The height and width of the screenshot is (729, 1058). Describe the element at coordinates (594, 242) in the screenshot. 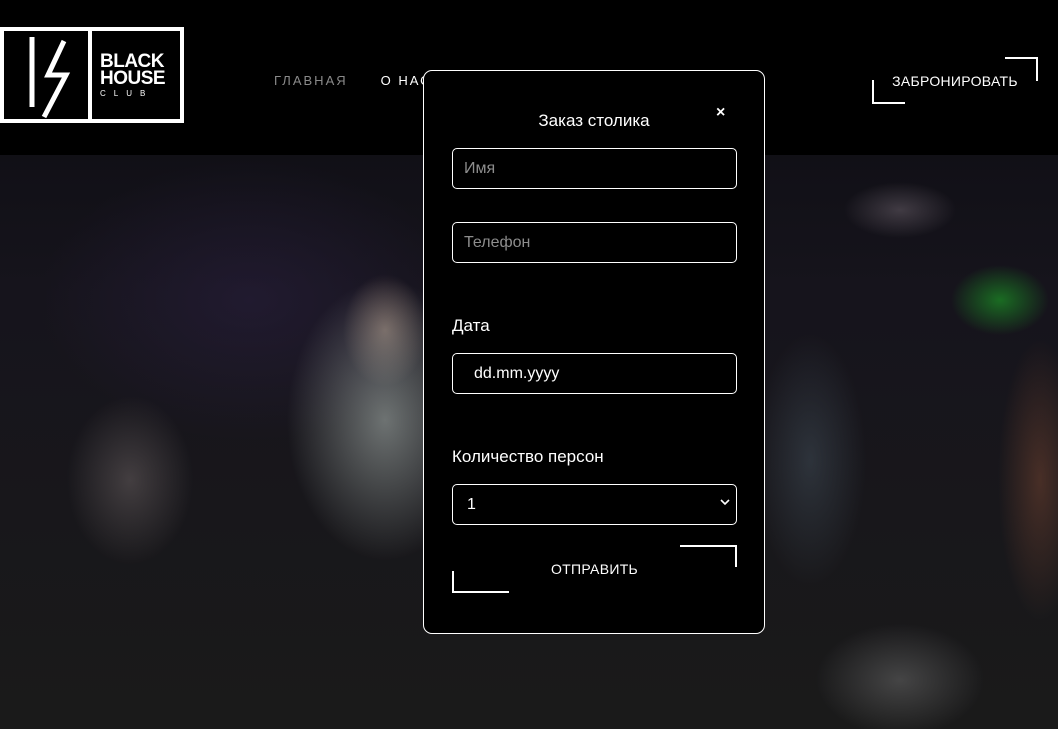

I see `phone-input` at that location.